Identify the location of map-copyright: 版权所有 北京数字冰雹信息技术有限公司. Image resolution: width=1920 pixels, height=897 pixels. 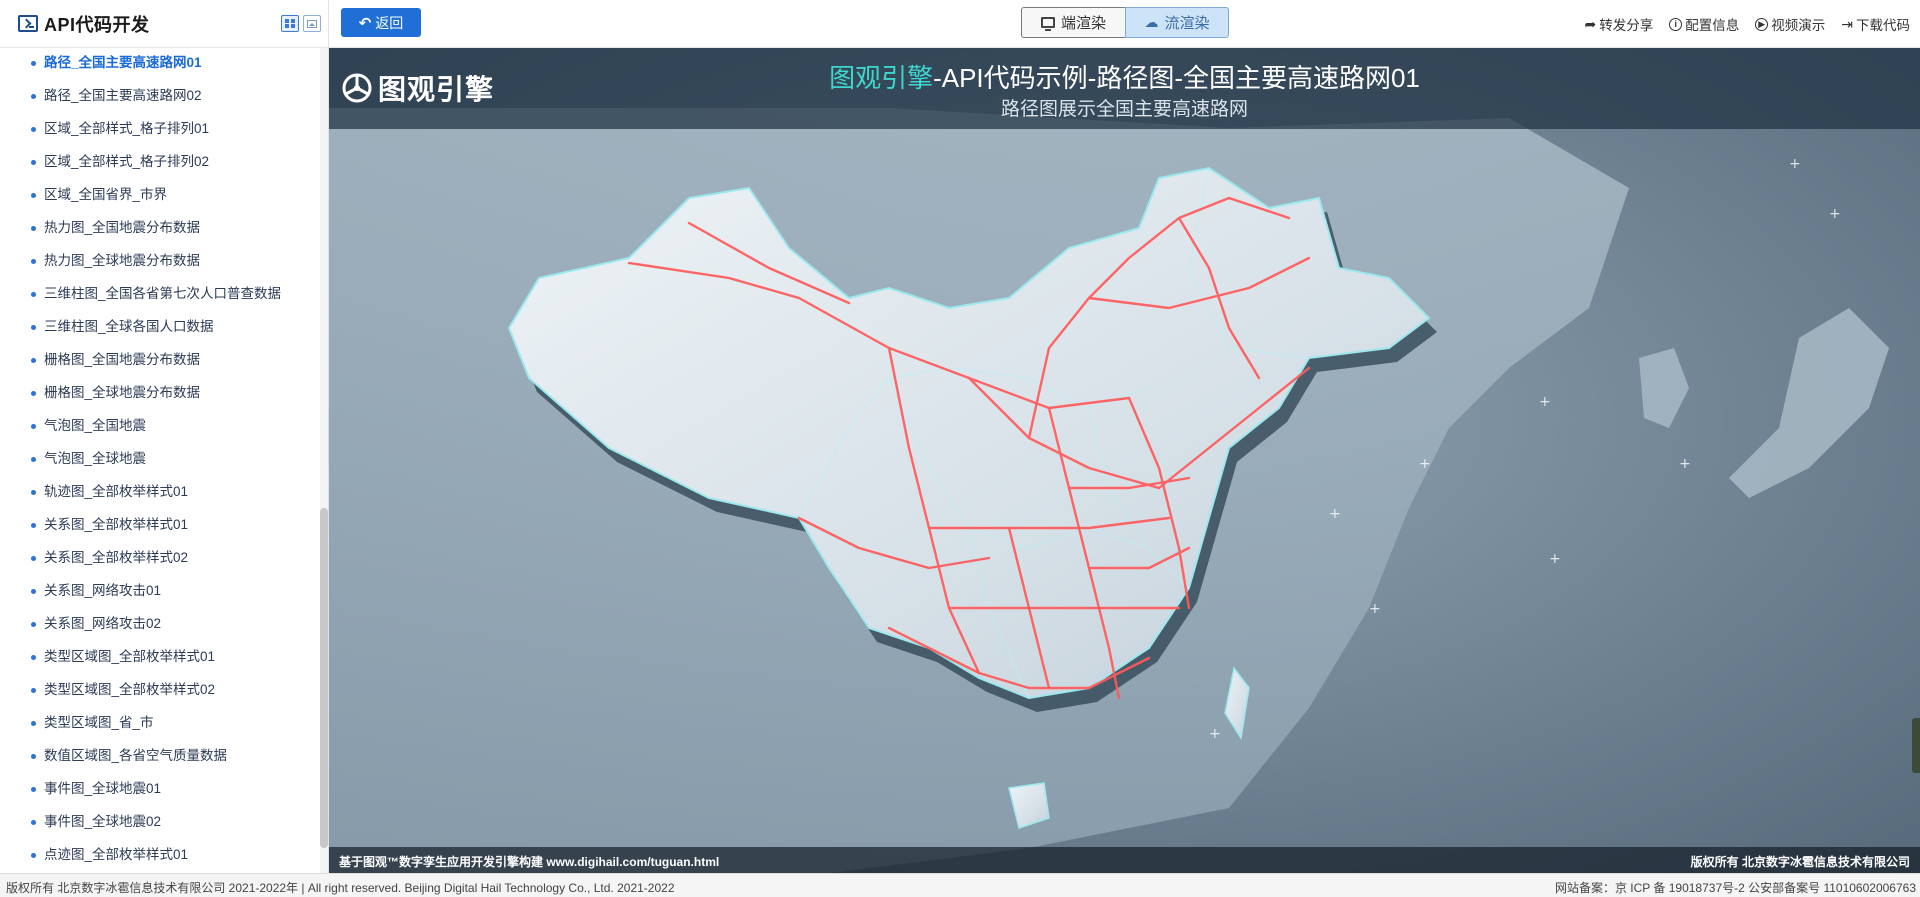
(1800, 862).